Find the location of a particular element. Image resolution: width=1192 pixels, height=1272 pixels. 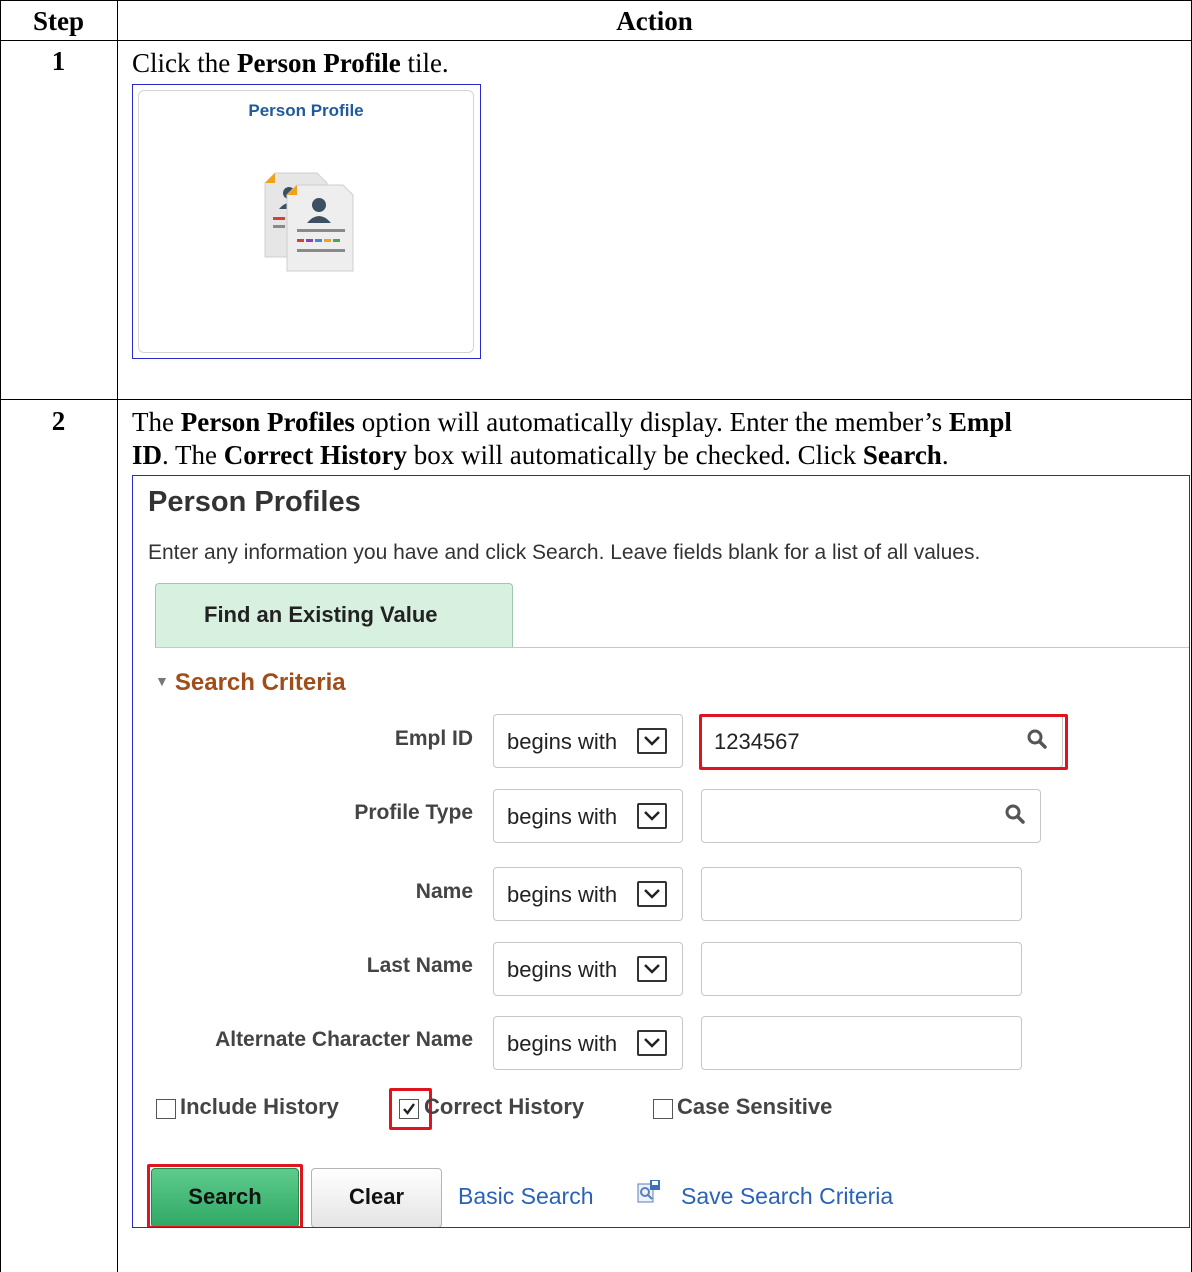

search-button-highlight is located at coordinates (225, 1195).